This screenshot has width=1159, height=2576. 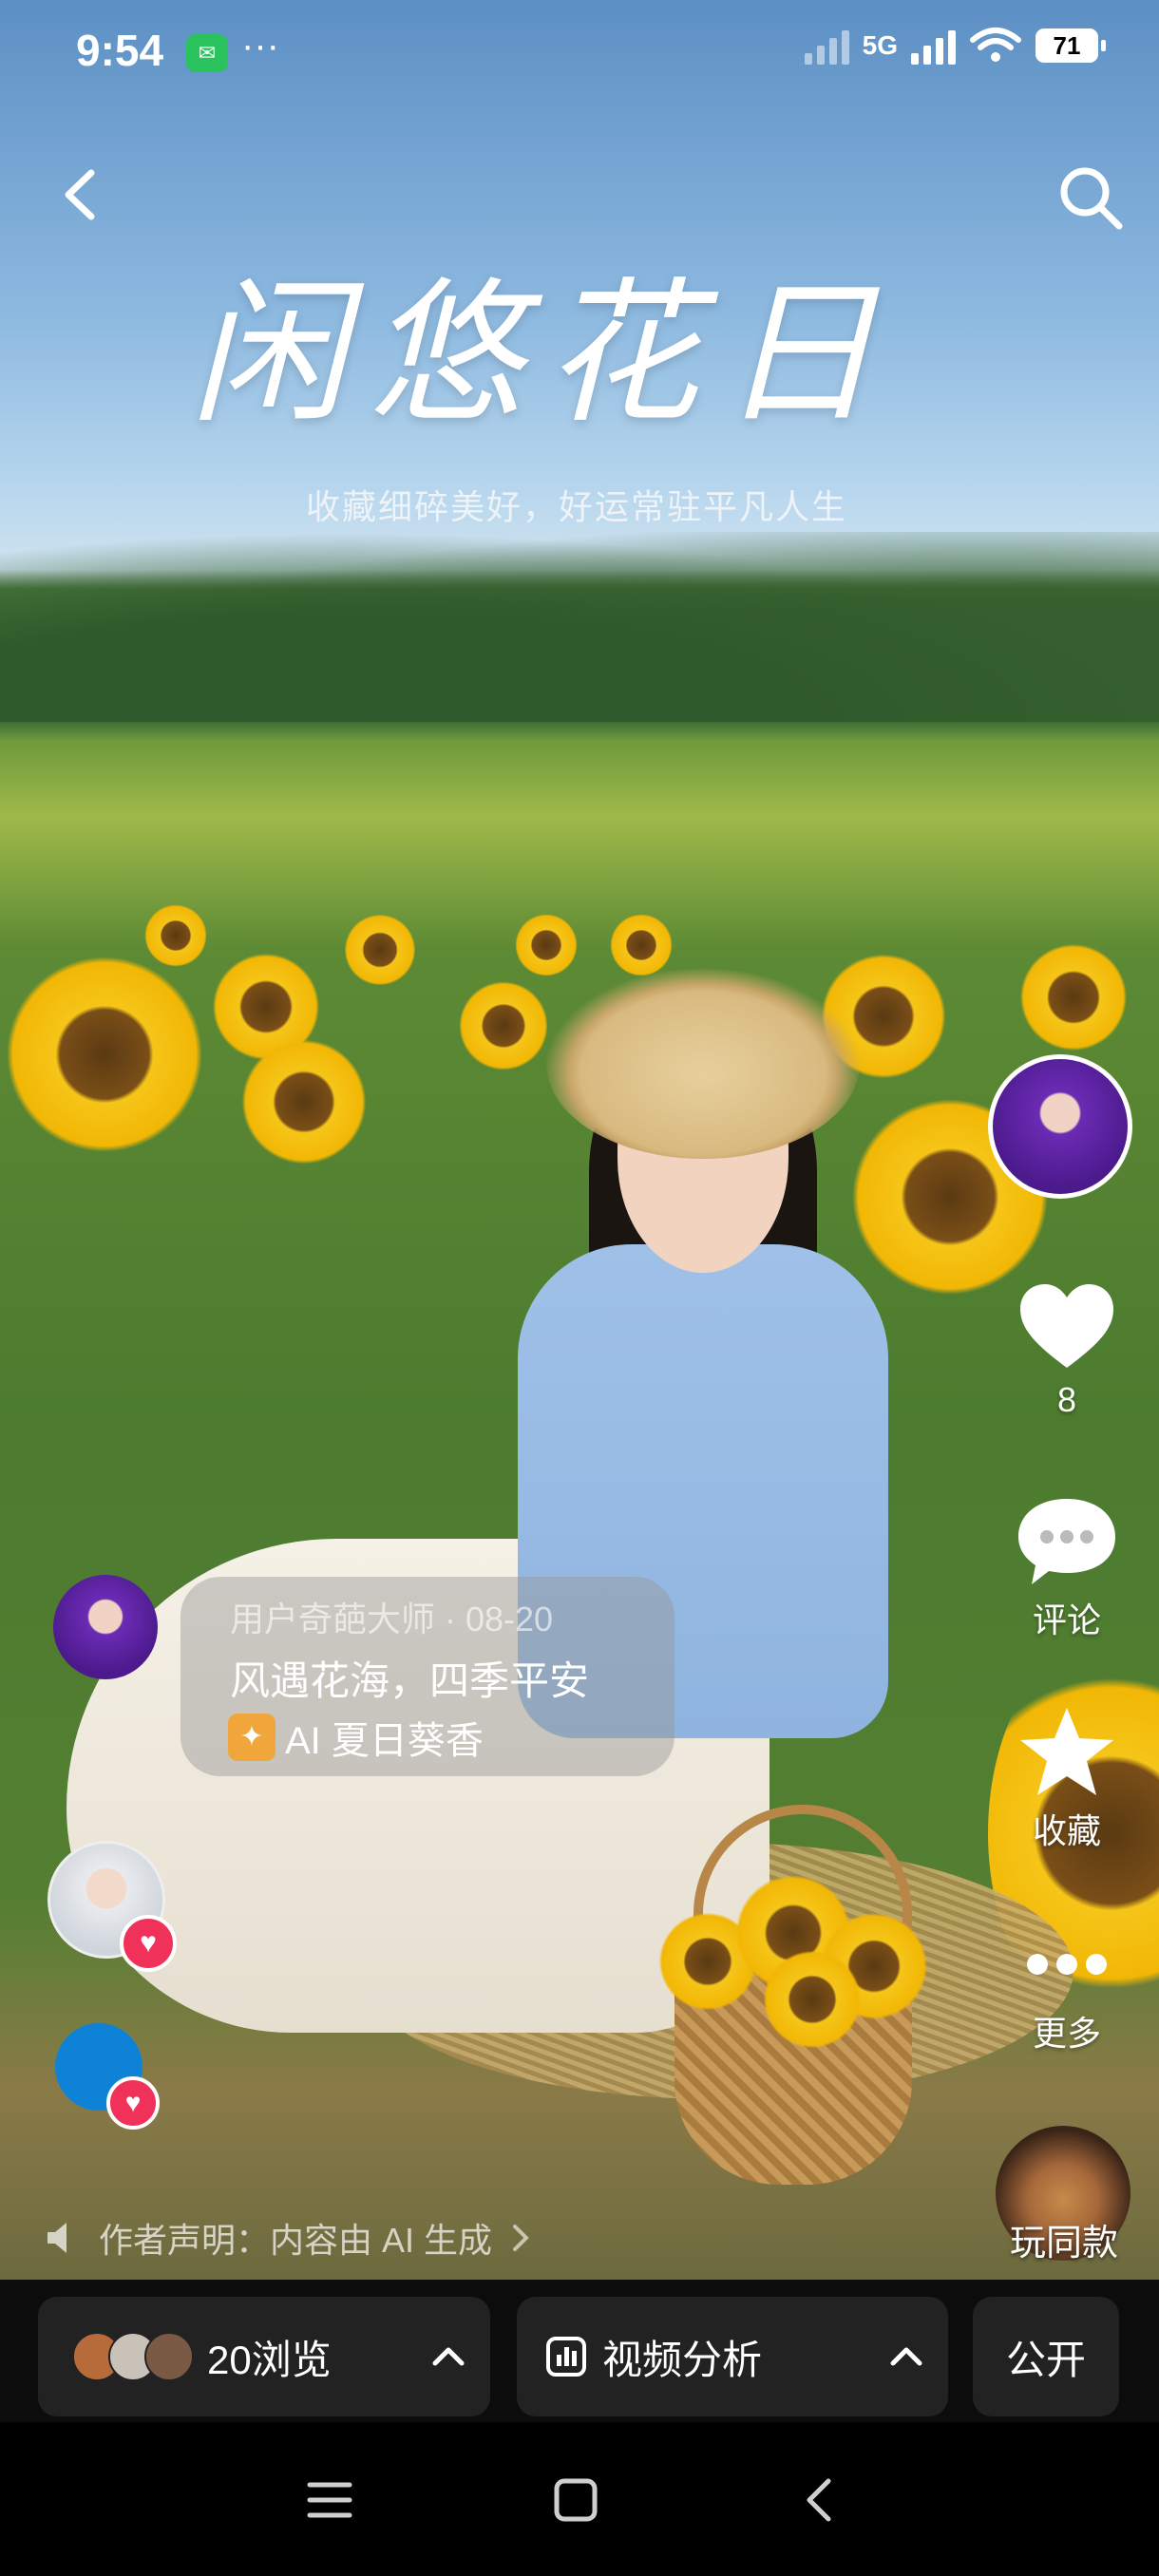 I want to click on video-analysis-button: 视频分析, so click(x=732, y=2356).